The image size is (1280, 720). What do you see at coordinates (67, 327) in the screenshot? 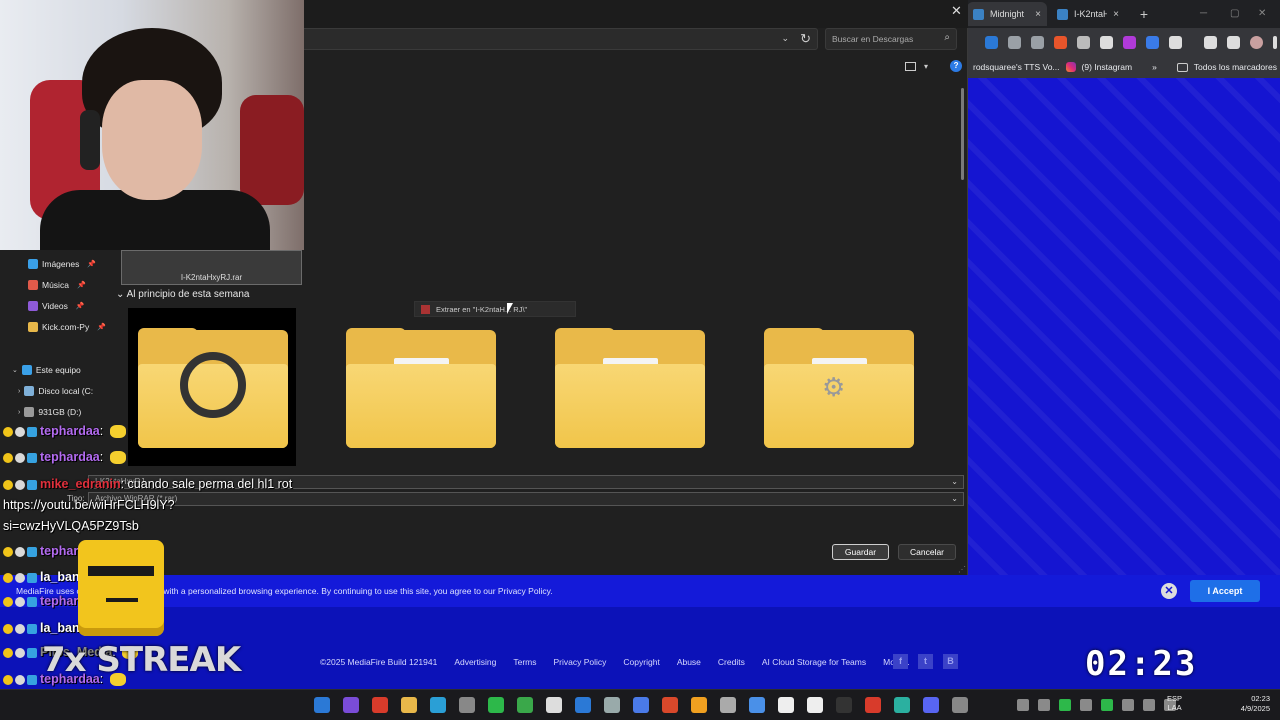
I see `nav-item-kick-folder: Kick.com-Py 📌` at bounding box center [67, 327].